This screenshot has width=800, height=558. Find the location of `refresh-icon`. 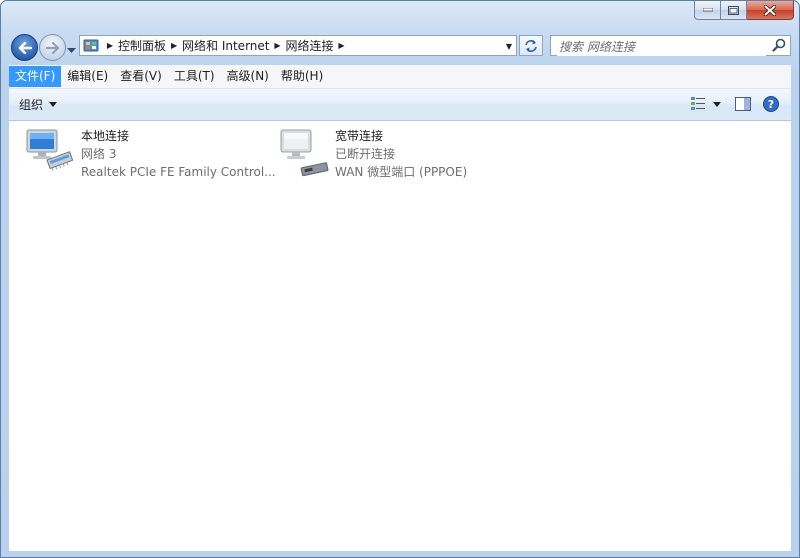

refresh-icon is located at coordinates (531, 45).